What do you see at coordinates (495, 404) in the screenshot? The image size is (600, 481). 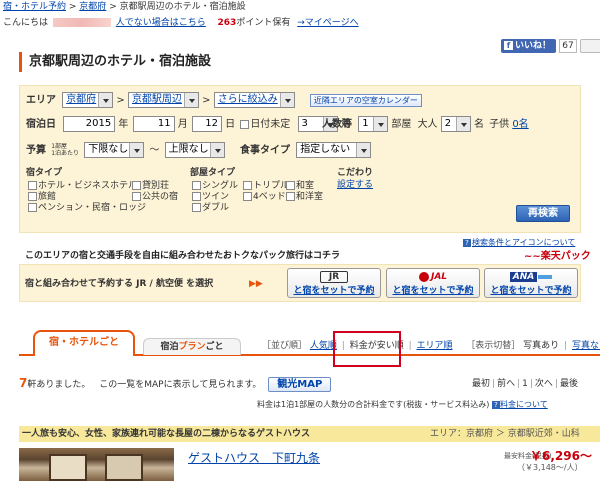 I see `help-icon: ?` at bounding box center [495, 404].